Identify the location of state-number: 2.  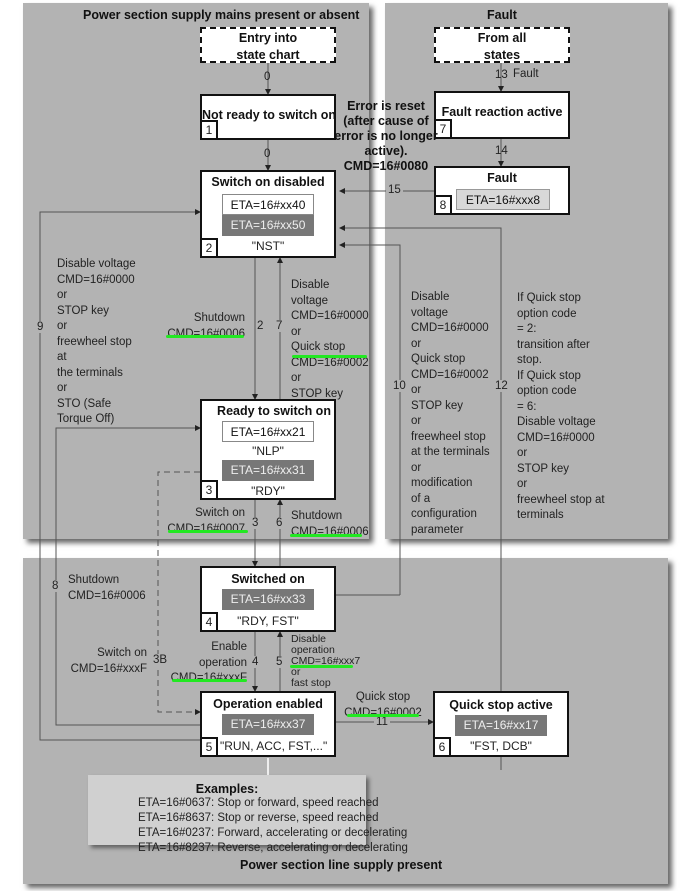
(210, 247).